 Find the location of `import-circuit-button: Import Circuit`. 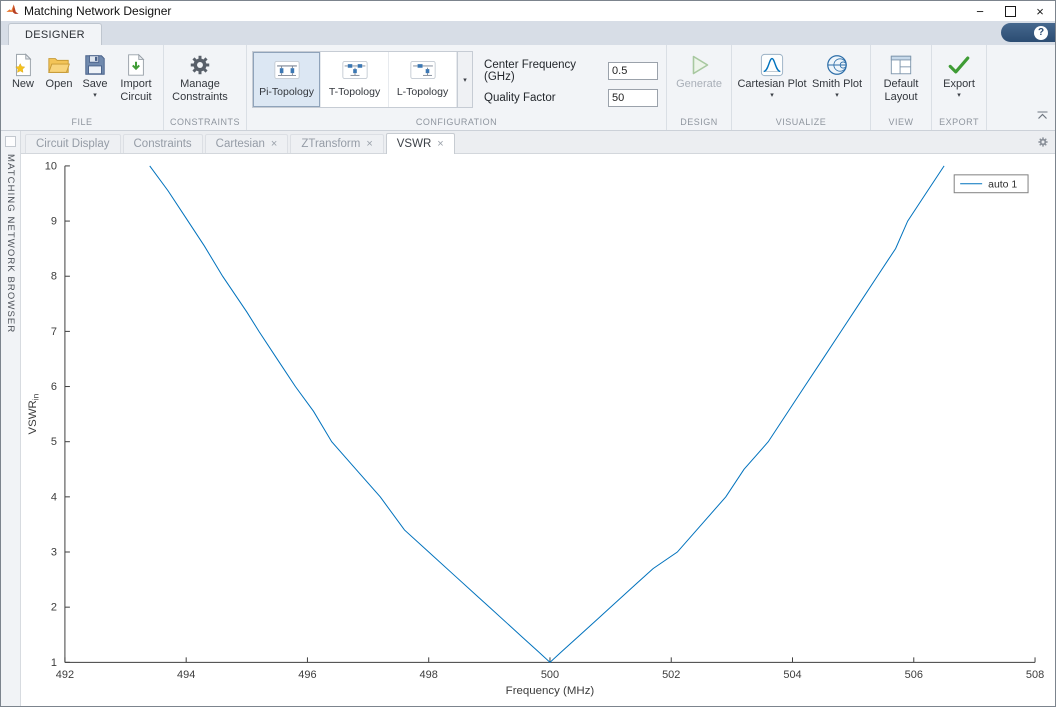

import-circuit-button: Import Circuit is located at coordinates (136, 75).